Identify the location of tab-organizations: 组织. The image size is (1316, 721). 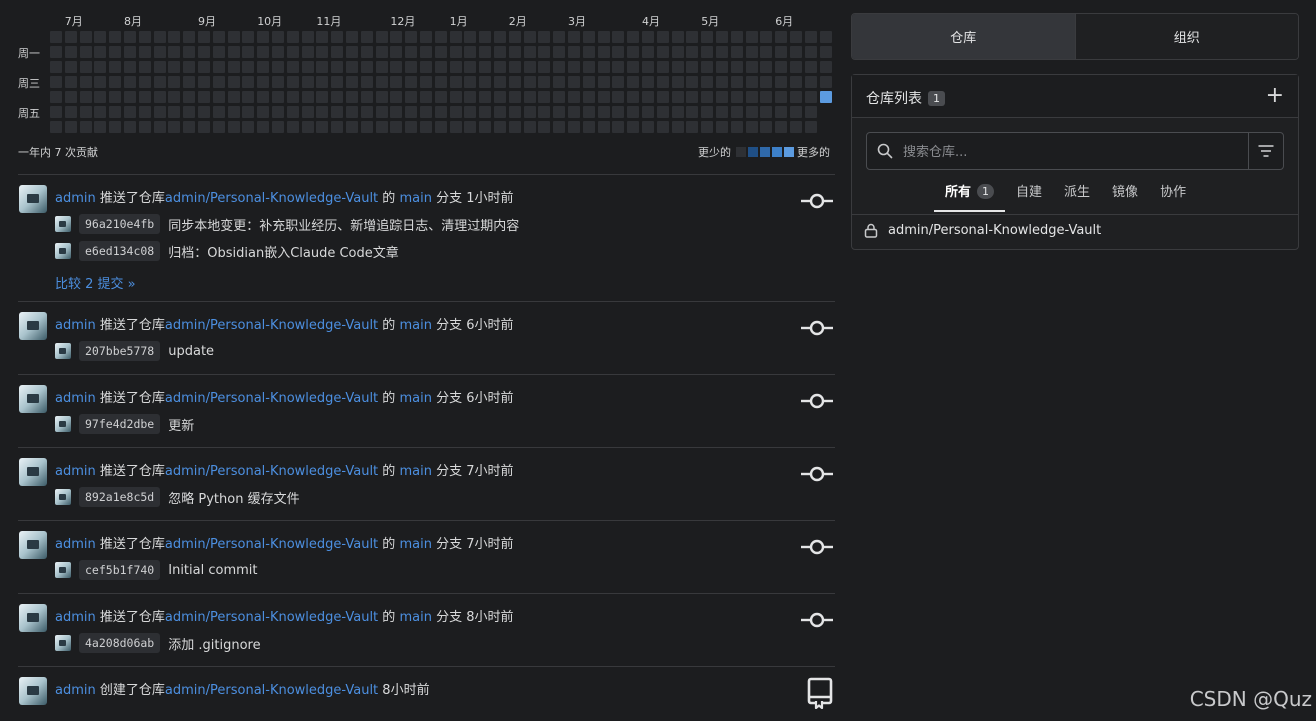
(1186, 36).